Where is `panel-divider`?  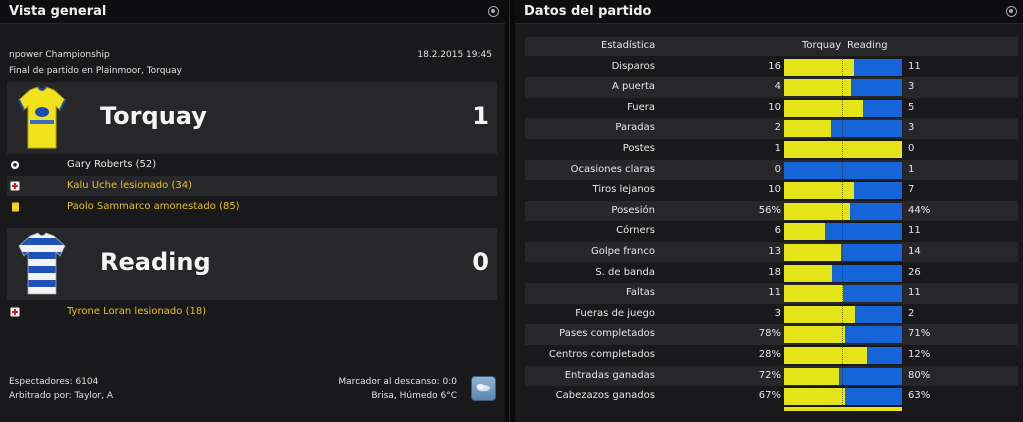
panel-divider is located at coordinates (510, 211).